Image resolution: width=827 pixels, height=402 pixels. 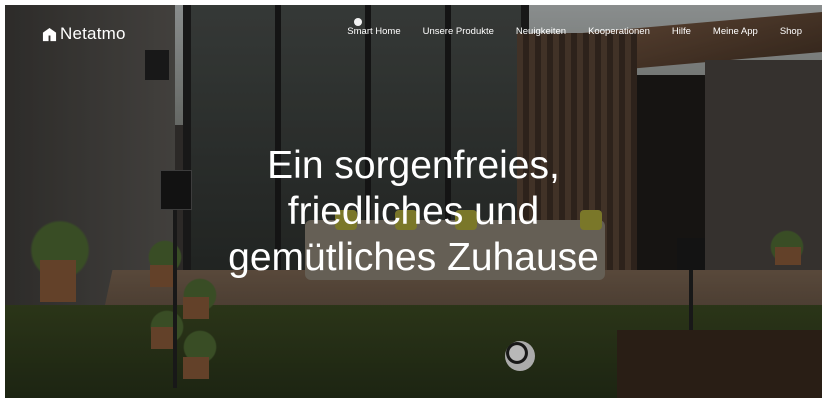 I want to click on nav-products: Unsere Produkte, so click(x=458, y=31).